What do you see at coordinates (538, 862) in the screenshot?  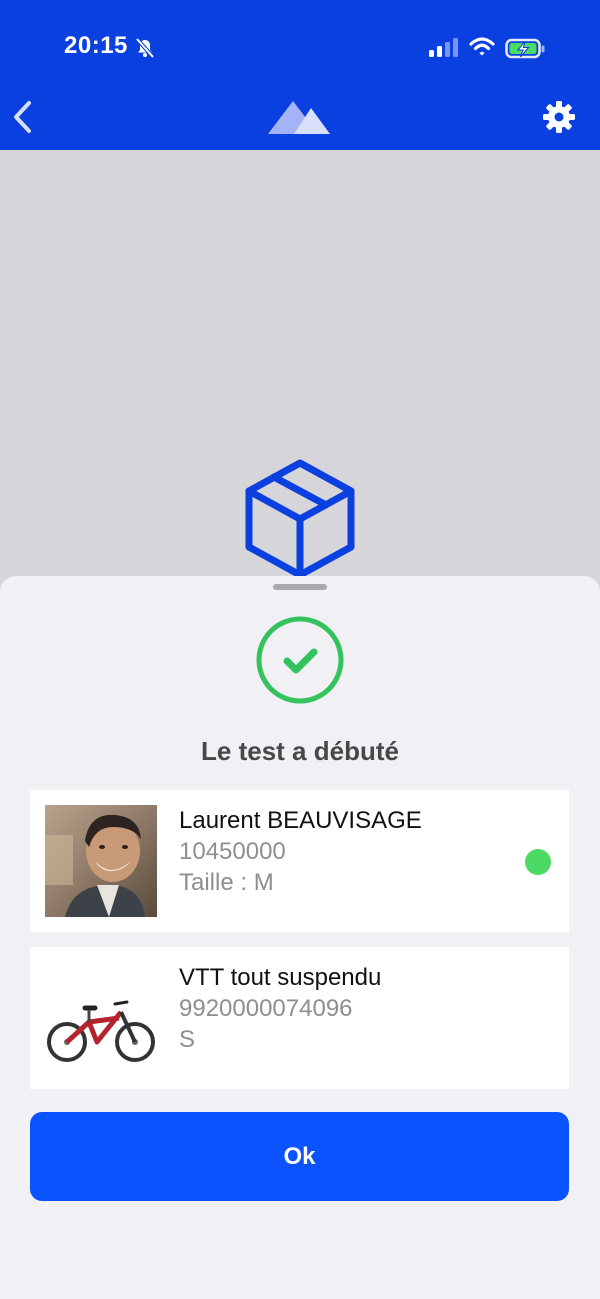 I see `status-dot` at bounding box center [538, 862].